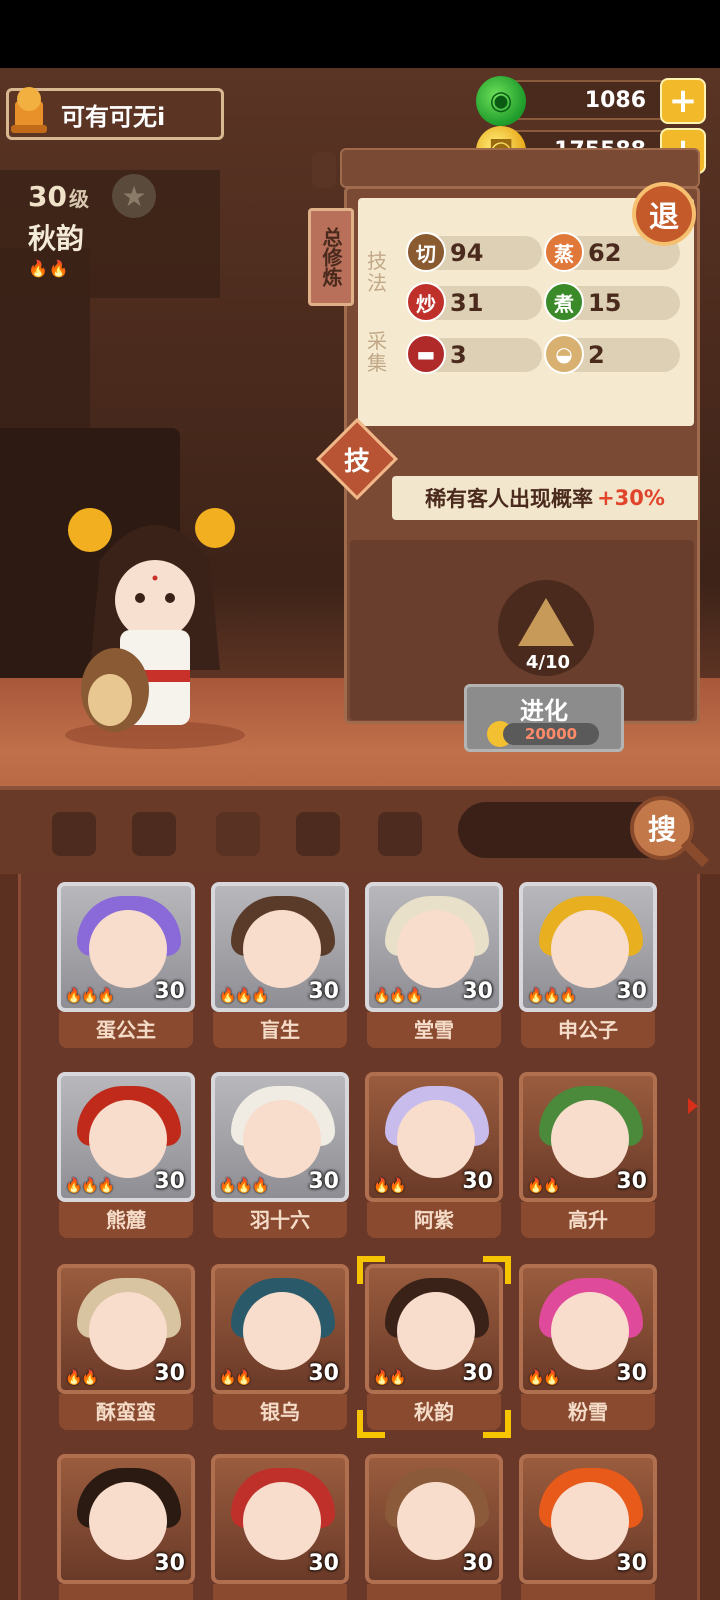 This screenshot has height=1600, width=720. I want to click on jade-icon: ◉, so click(501, 101).